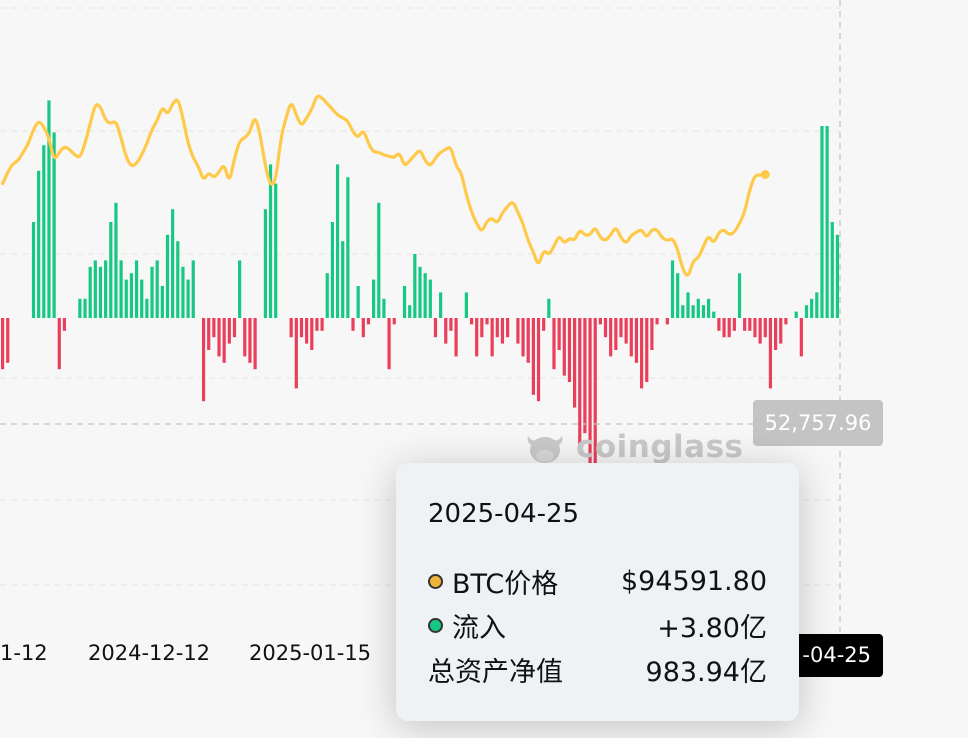 This screenshot has width=968, height=738. What do you see at coordinates (435, 625) in the screenshot?
I see `flow-legend-dot-icon` at bounding box center [435, 625].